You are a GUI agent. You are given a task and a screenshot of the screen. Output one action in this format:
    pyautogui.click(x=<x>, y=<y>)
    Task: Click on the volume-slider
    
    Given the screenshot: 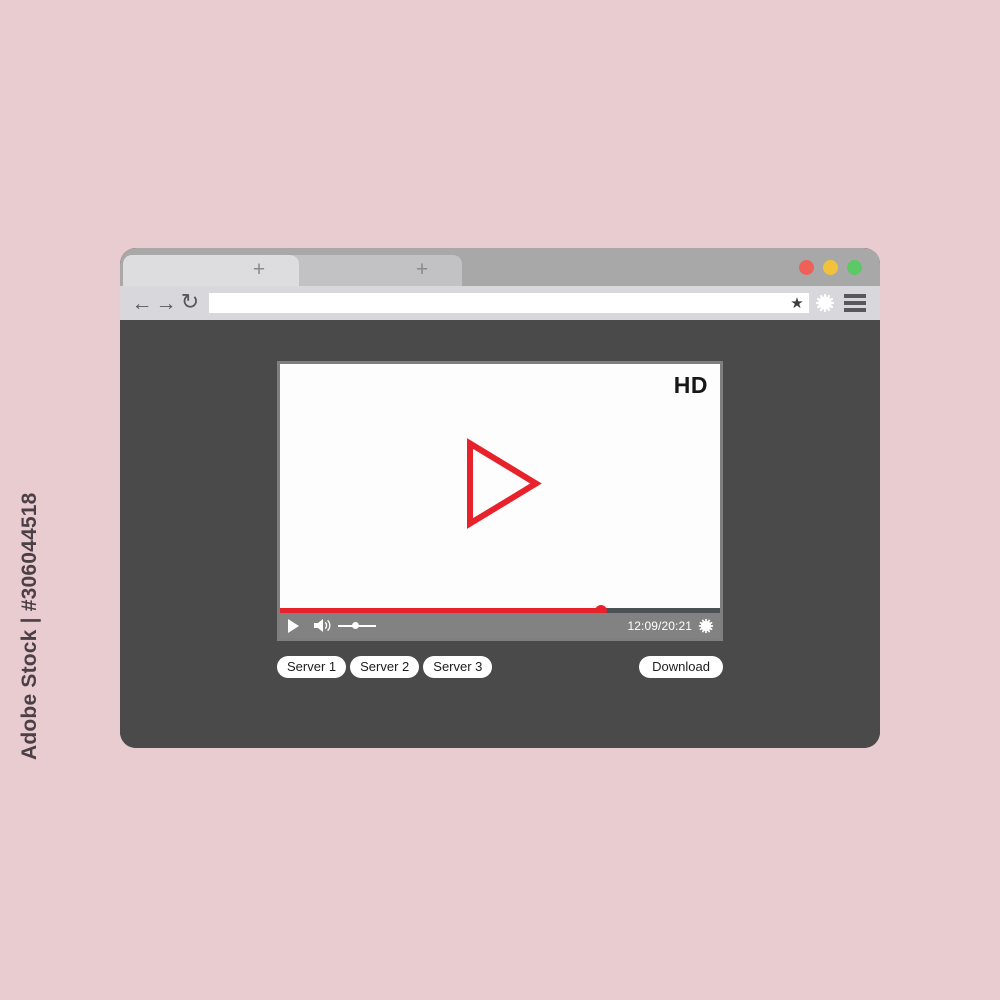 What is the action you would take?
    pyautogui.click(x=357, y=626)
    